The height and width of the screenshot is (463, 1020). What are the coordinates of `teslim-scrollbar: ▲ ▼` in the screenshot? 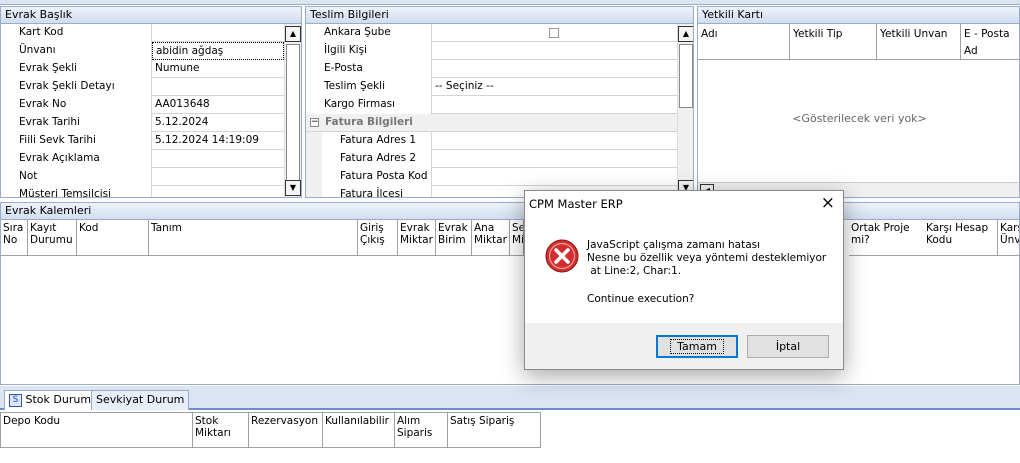 It's located at (685, 110).